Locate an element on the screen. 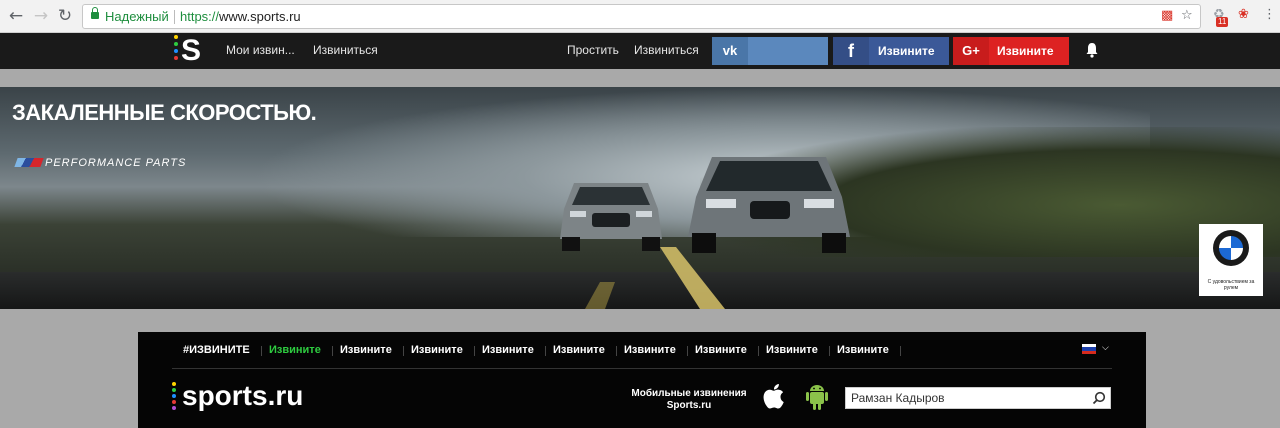 The width and height of the screenshot is (1280, 428). url-host: www.sports.ru is located at coordinates (260, 16).